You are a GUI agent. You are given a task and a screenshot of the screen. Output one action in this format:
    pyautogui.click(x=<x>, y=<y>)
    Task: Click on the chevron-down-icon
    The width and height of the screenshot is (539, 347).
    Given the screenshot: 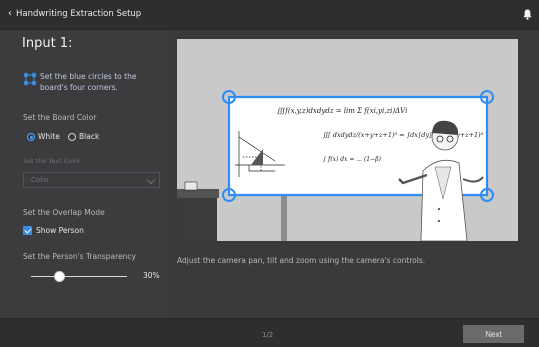 What is the action you would take?
    pyautogui.click(x=151, y=180)
    